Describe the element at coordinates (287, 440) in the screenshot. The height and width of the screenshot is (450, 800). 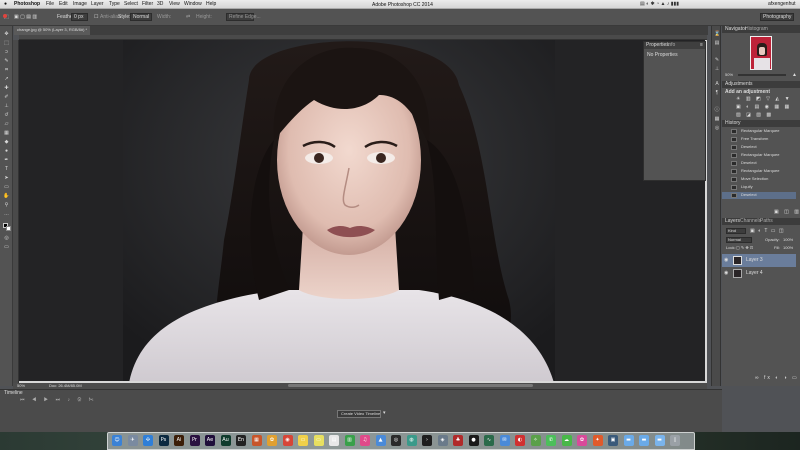
I see `chrome-icon: ◉` at that location.